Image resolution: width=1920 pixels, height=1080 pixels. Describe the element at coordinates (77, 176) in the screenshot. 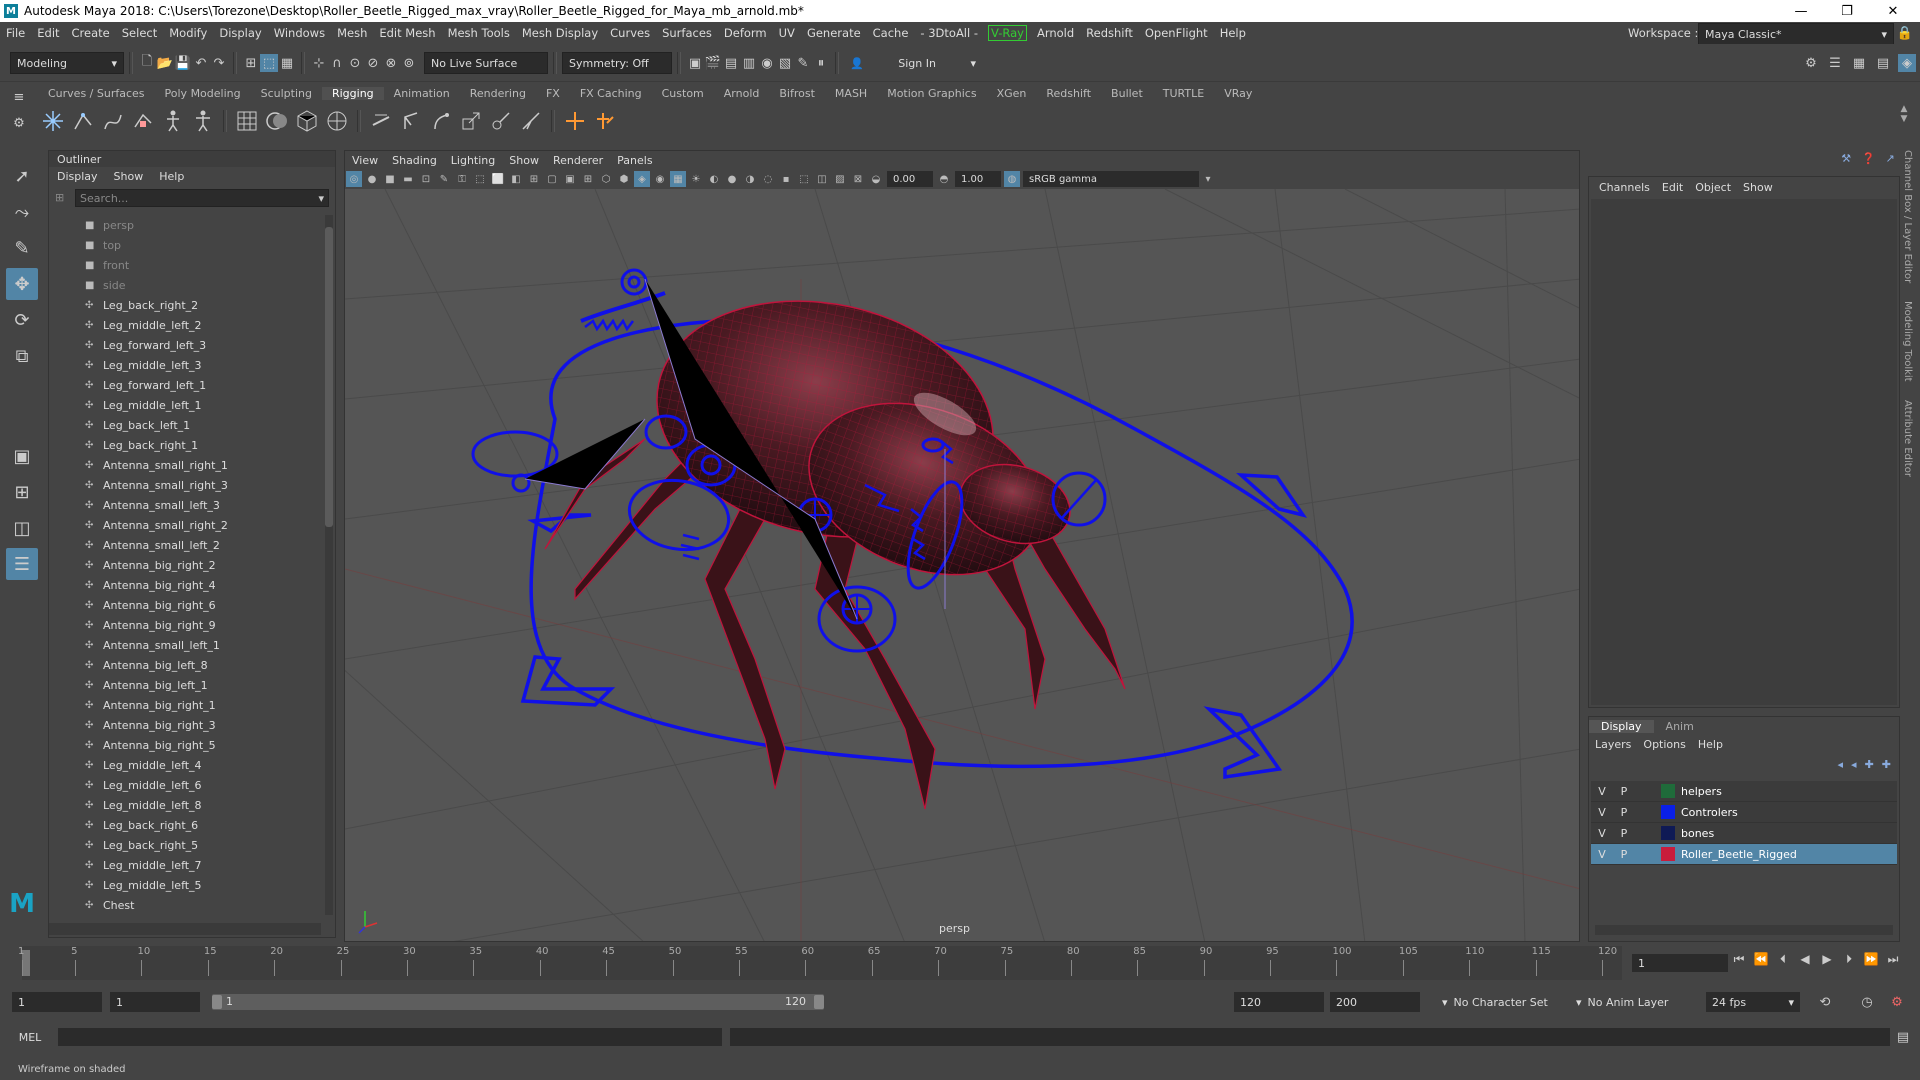

I see `outliner-menu-display: Display` at that location.